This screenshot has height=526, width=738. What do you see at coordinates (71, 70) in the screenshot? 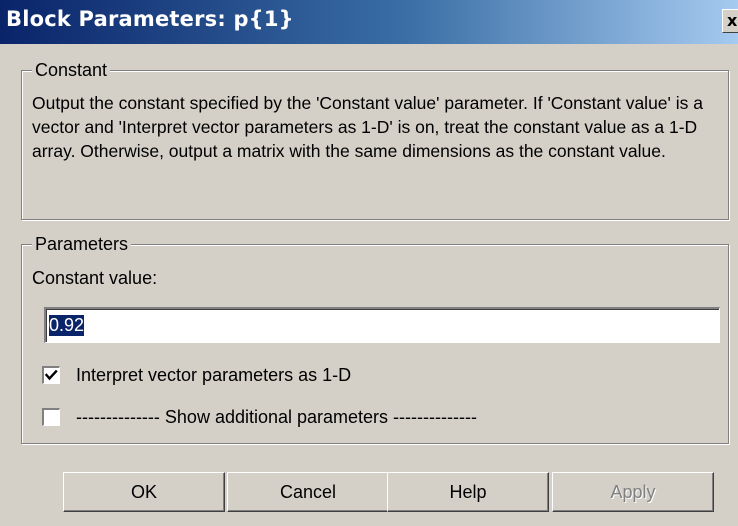
I see `constant-group-legend: Constant` at bounding box center [71, 70].